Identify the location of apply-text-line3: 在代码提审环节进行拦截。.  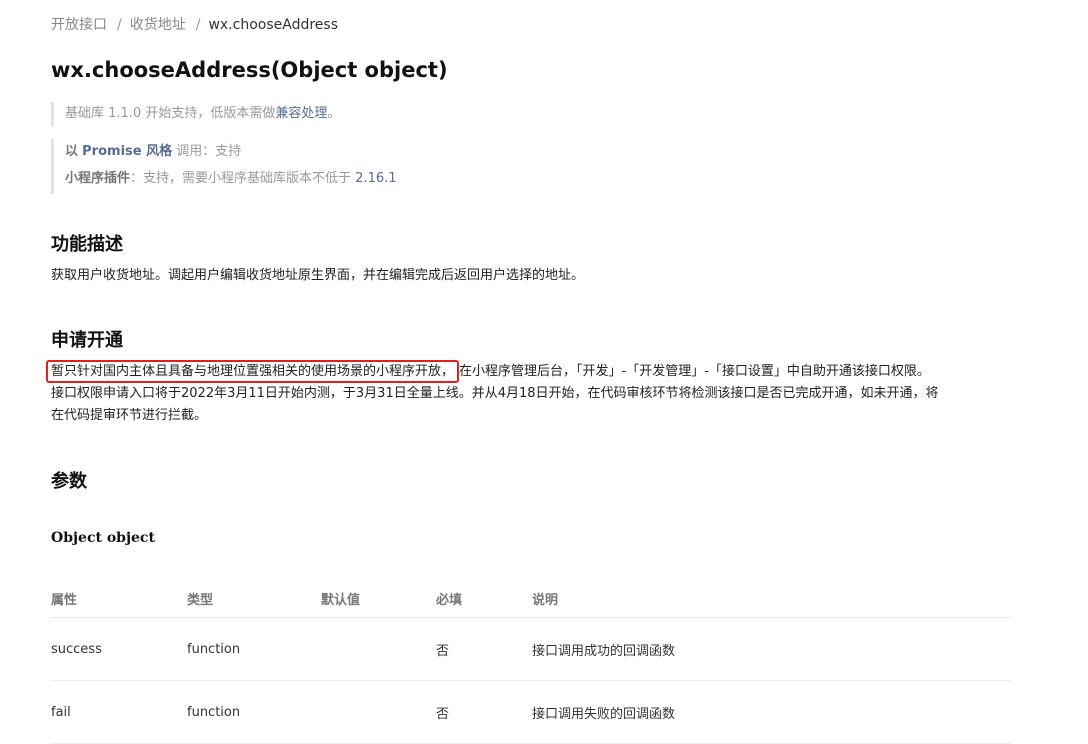
(129, 415).